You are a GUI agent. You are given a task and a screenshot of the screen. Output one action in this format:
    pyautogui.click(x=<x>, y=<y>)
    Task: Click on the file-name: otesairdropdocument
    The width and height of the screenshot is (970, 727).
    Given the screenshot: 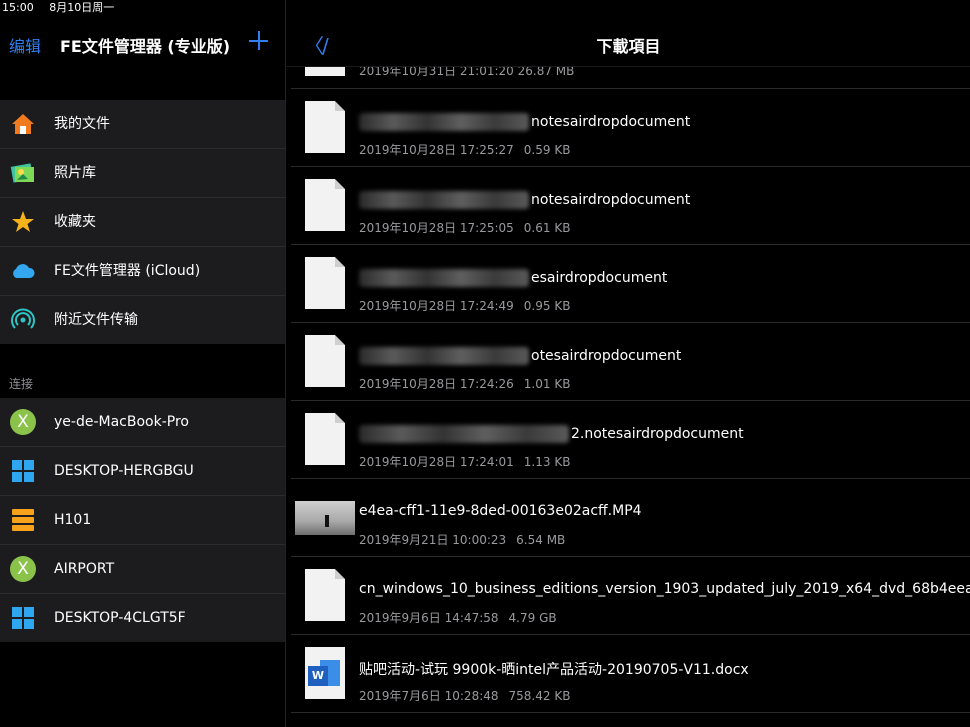 What is the action you would take?
    pyautogui.click(x=520, y=356)
    